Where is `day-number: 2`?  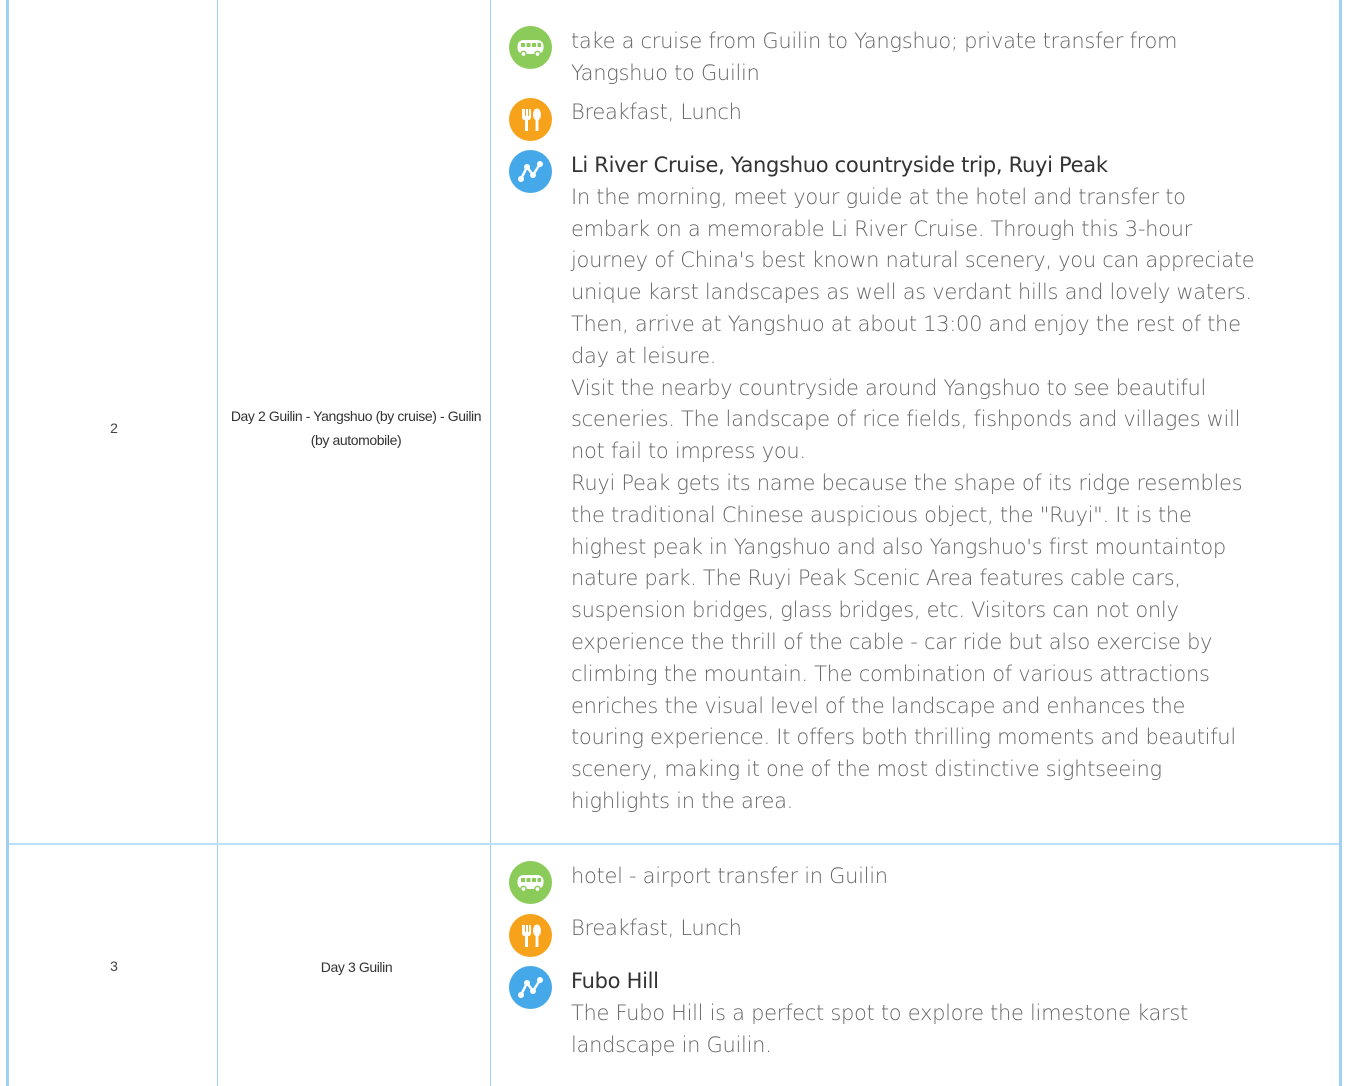
day-number: 2 is located at coordinates (114, 428).